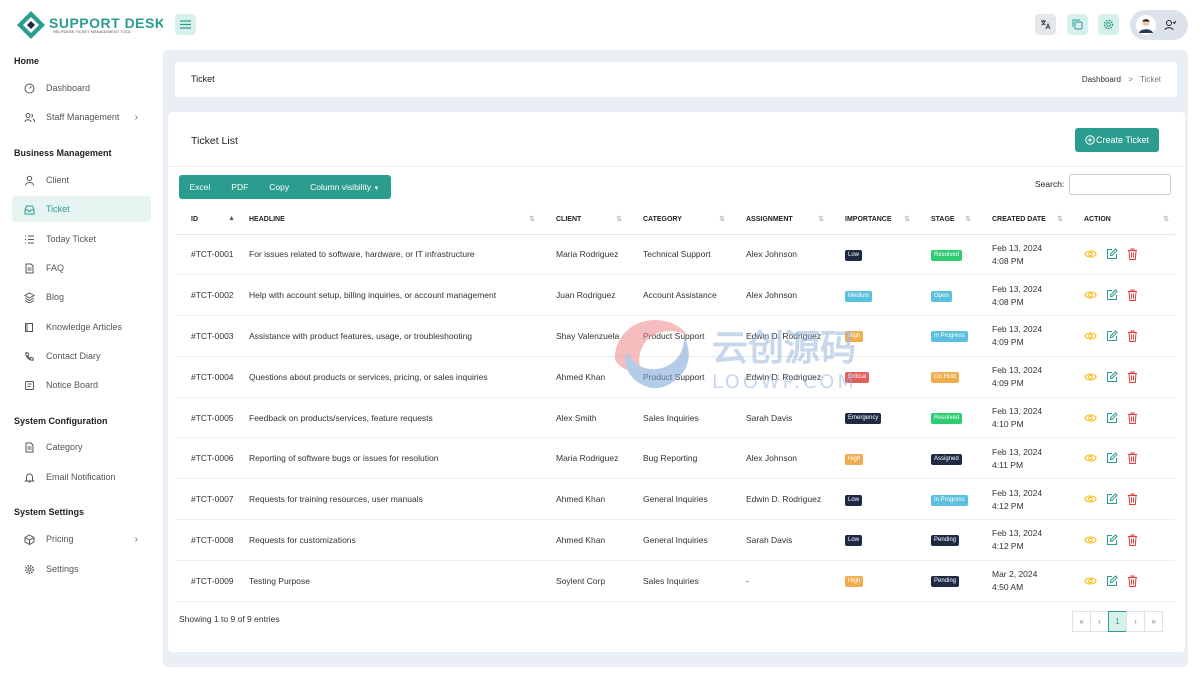 The height and width of the screenshot is (675, 1200). I want to click on copy-table-button: Copy, so click(279, 187).